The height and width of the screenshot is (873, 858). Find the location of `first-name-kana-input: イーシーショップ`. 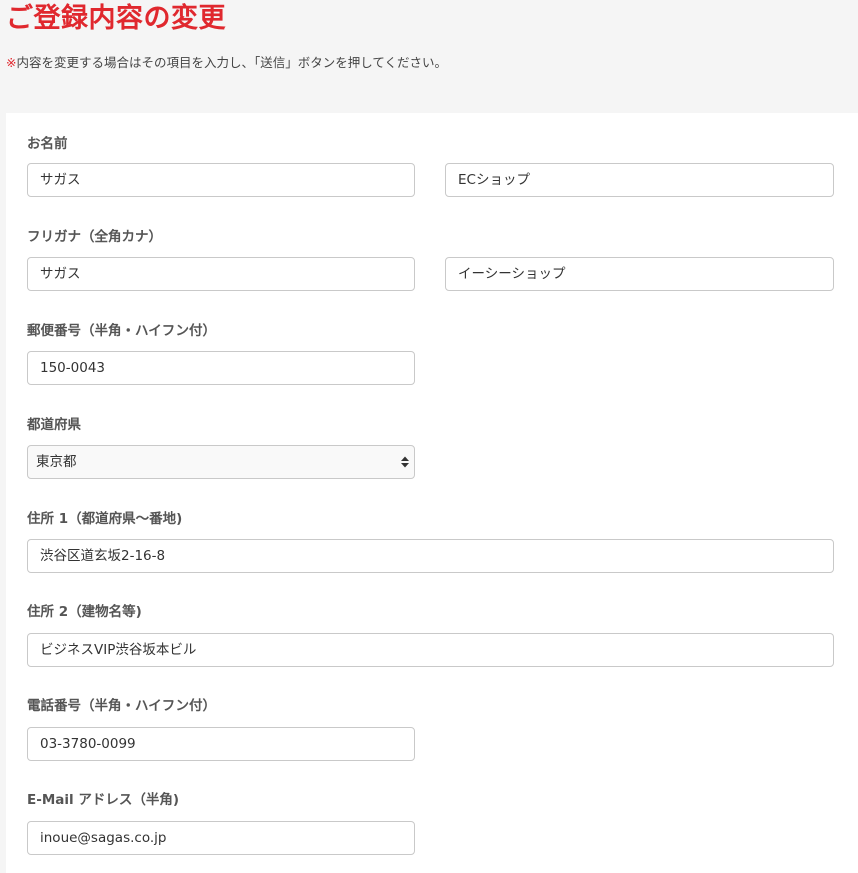

first-name-kana-input: イーシーショップ is located at coordinates (639, 274).